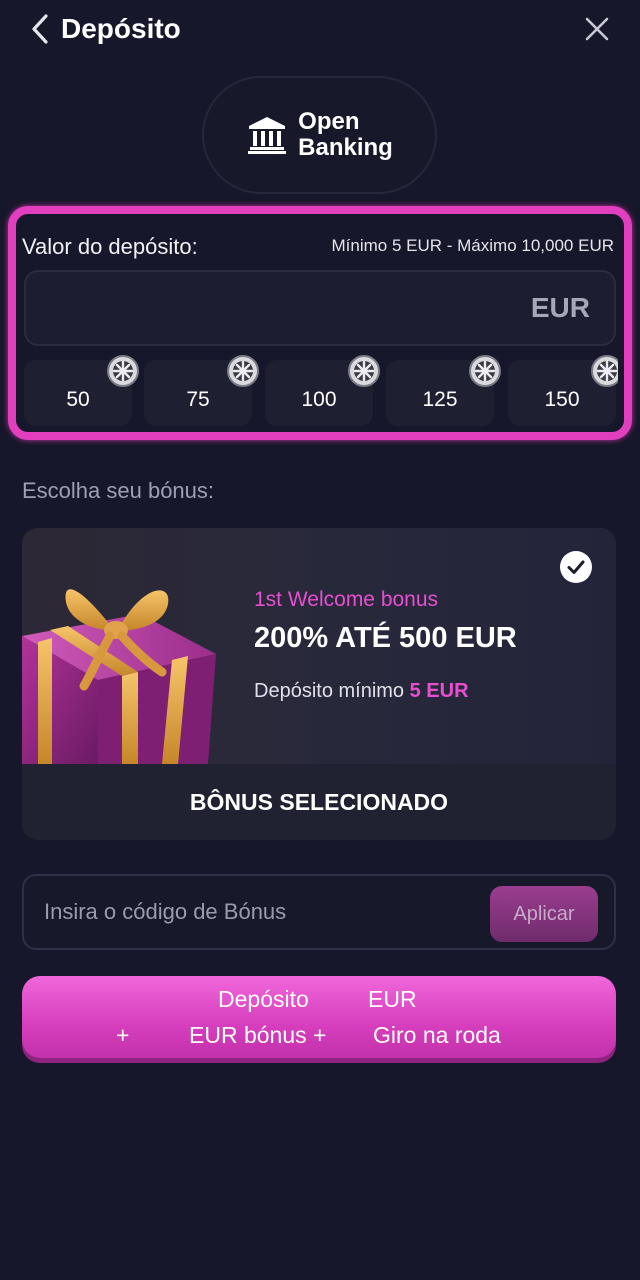  Describe the element at coordinates (560, 307) in the screenshot. I see `currency-label: EUR` at that location.